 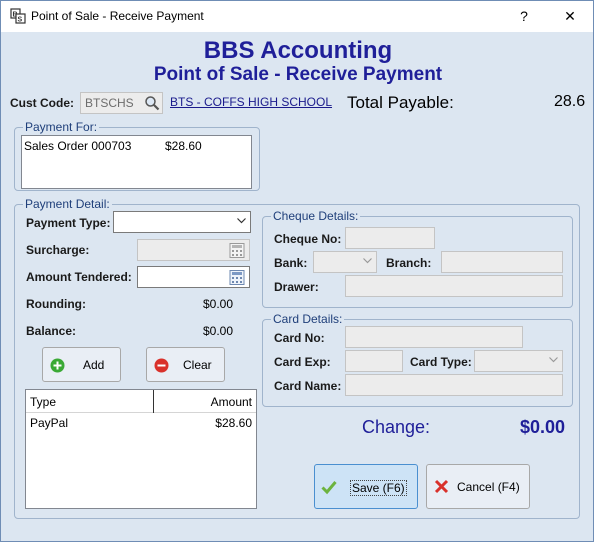 What do you see at coordinates (141, 423) in the screenshot?
I see `table-row: PayPal $28.60` at bounding box center [141, 423].